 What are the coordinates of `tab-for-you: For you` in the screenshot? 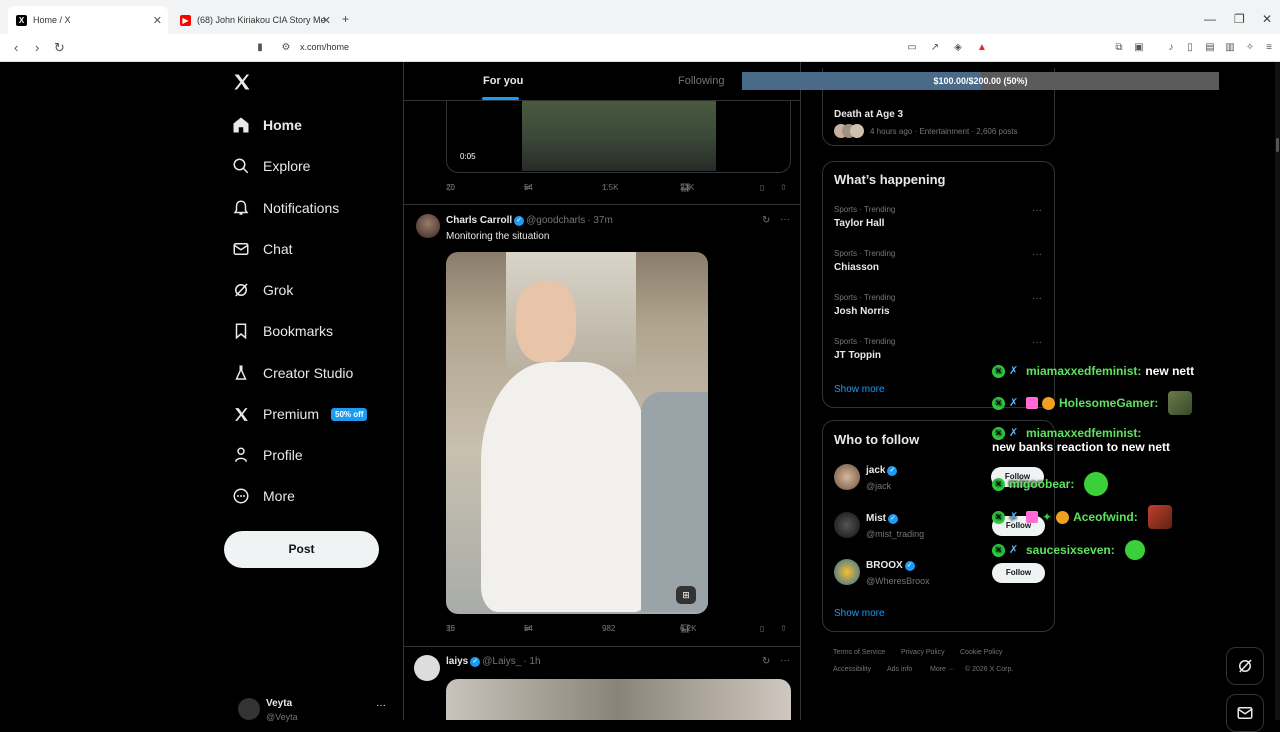 It's located at (503, 81).